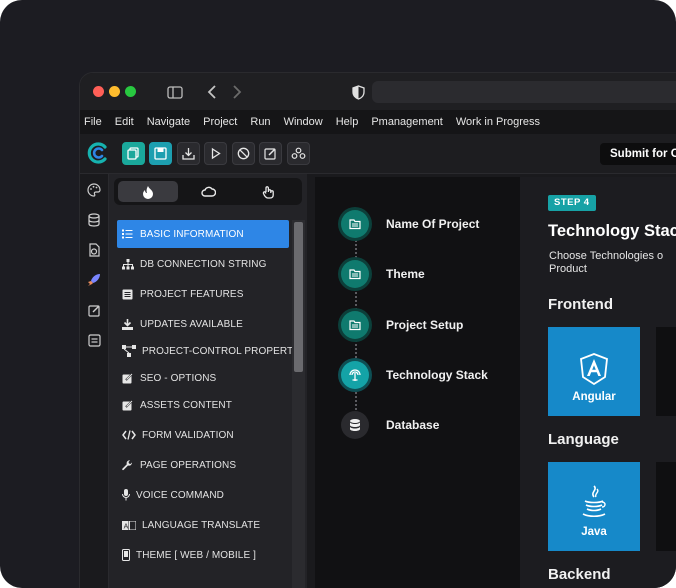 The image size is (676, 588). What do you see at coordinates (580, 304) in the screenshot?
I see `section-title-frontend: Frontend` at bounding box center [580, 304].